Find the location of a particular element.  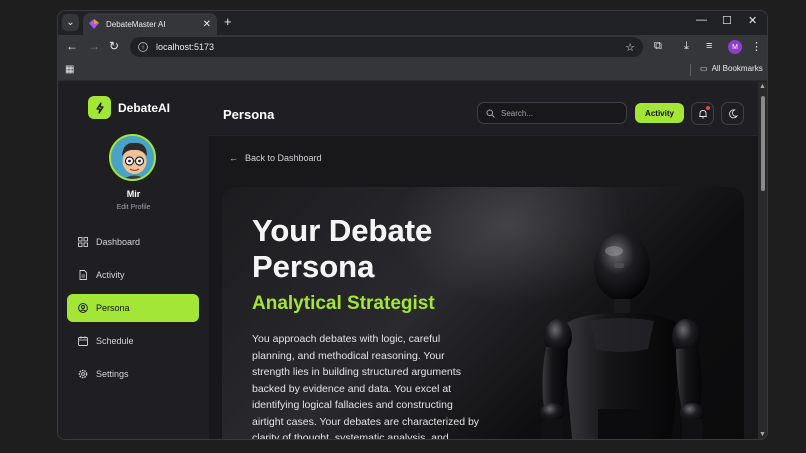

notifications-button is located at coordinates (702, 113).